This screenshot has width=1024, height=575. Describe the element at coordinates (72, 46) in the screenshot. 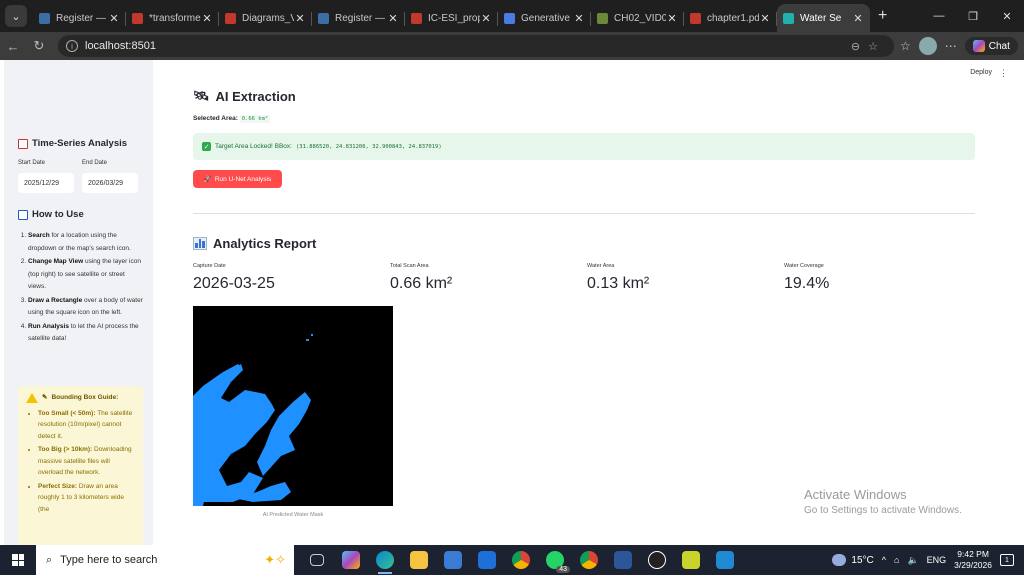

I see `site-info-icon: i` at that location.